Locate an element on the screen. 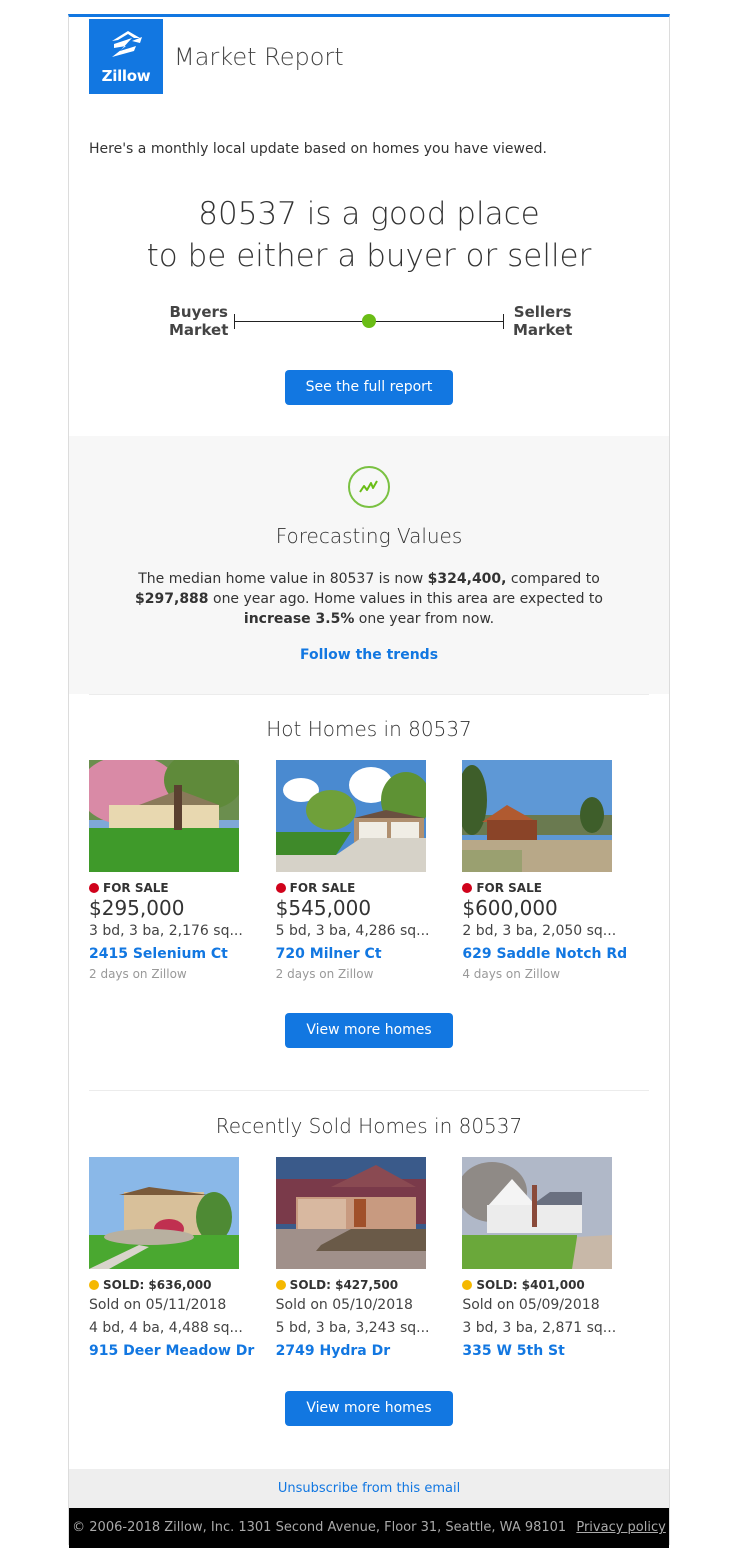 This screenshot has height=1548, width=736. sold-status: SOLD: $401,000 is located at coordinates (555, 1285).